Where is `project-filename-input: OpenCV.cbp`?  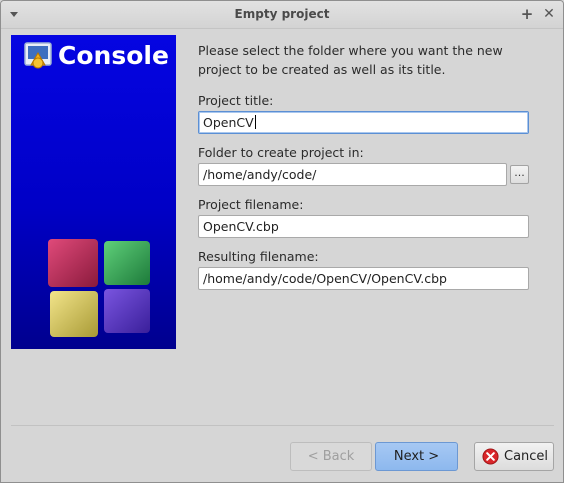
project-filename-input: OpenCV.cbp is located at coordinates (363, 226).